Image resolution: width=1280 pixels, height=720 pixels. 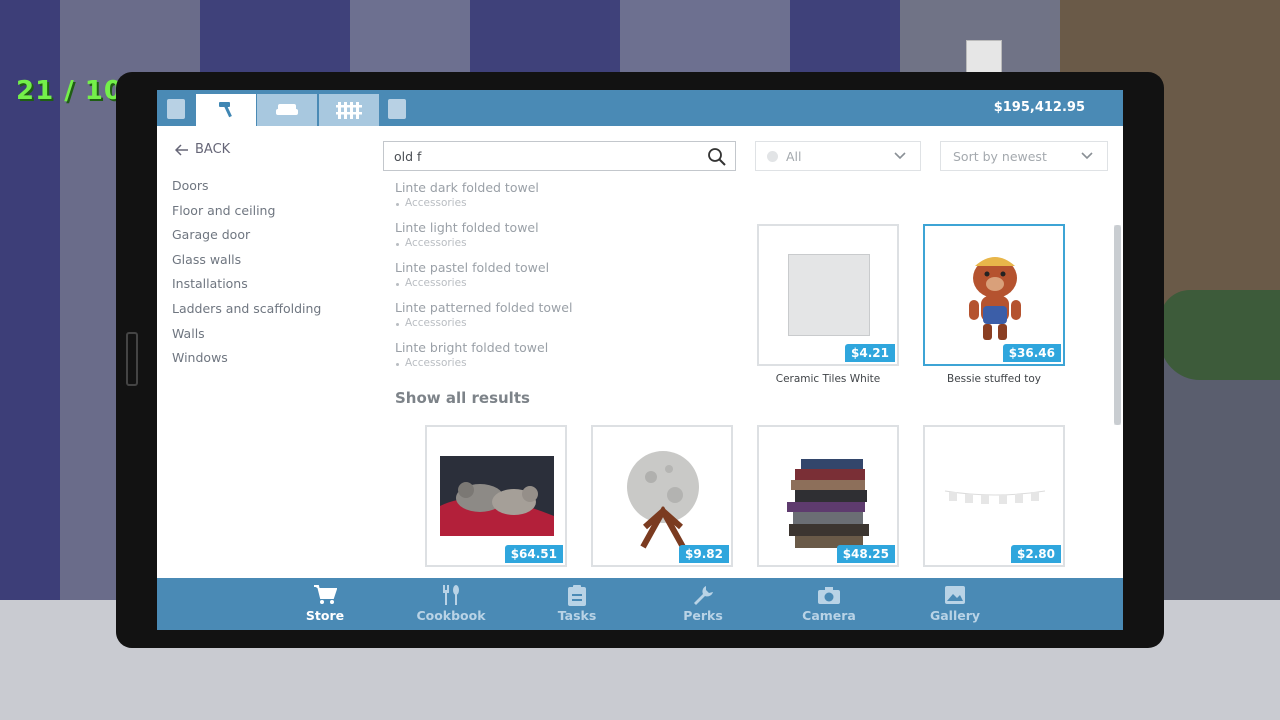 I want to click on build-tab, so click(x=226, y=110).